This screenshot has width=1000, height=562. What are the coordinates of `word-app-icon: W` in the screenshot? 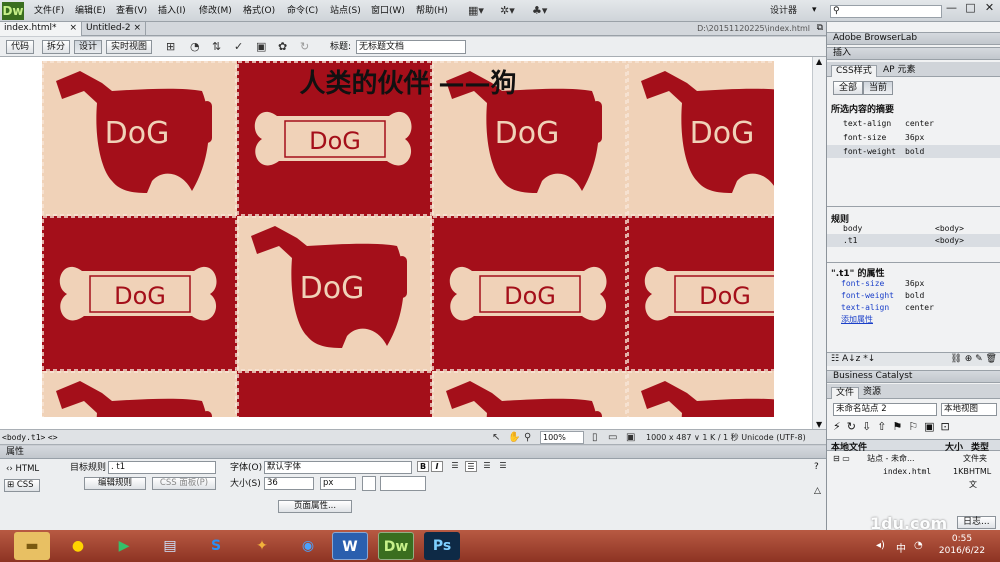 It's located at (350, 546).